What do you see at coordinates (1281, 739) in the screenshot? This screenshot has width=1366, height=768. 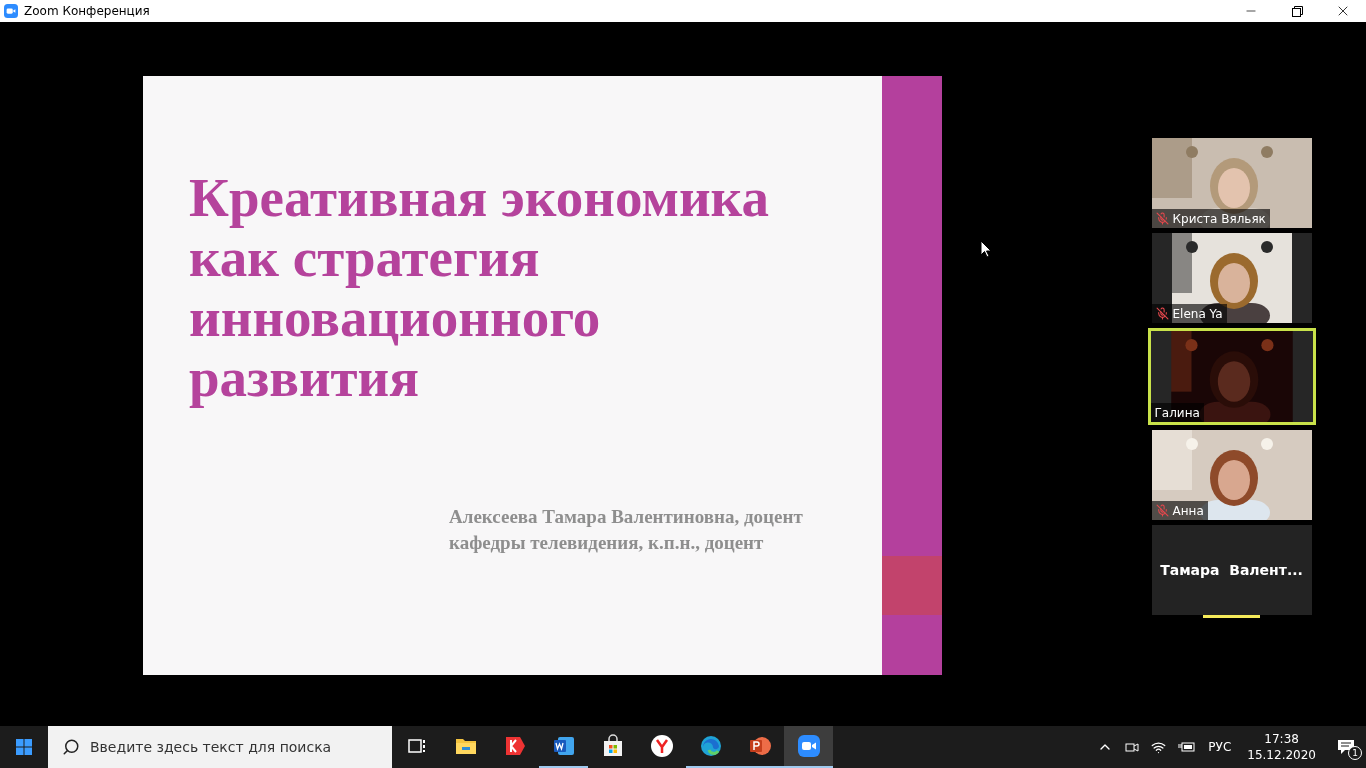 I see `clock-time: 17:38` at bounding box center [1281, 739].